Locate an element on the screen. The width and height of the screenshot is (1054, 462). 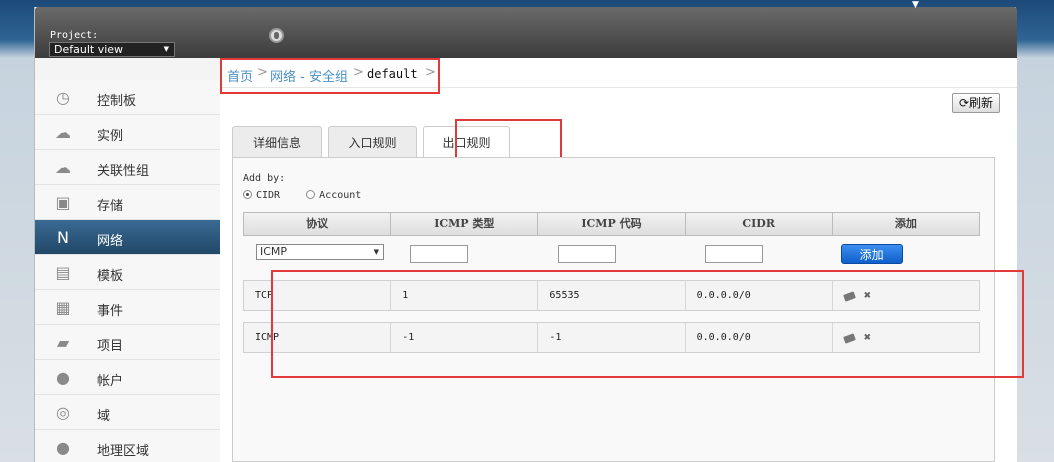
header-icmp-code: ICMP 代码 is located at coordinates (612, 224).